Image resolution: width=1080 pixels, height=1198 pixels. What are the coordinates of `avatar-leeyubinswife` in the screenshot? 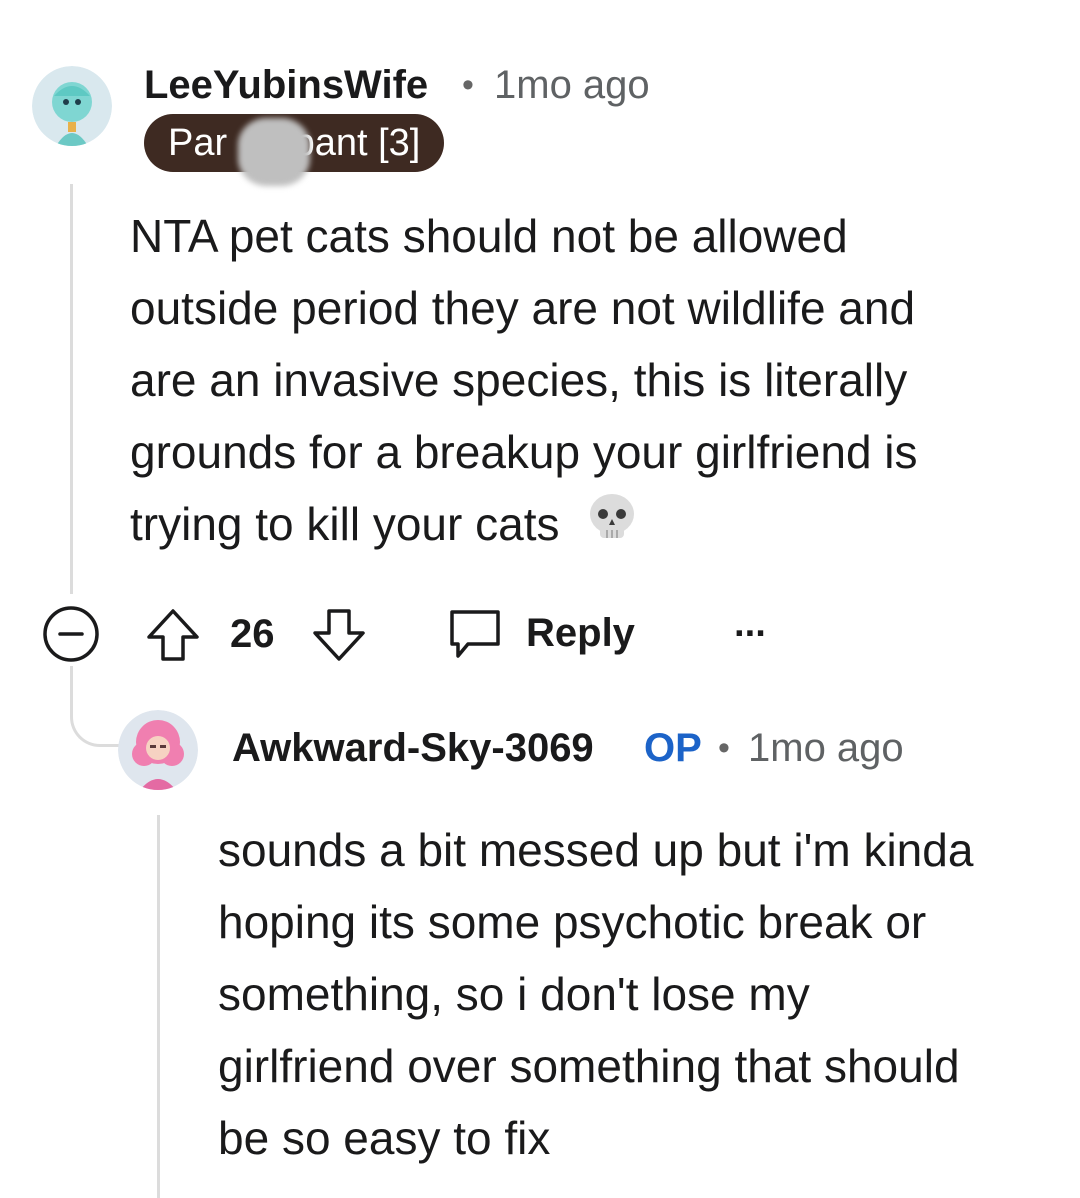 It's located at (72, 106).